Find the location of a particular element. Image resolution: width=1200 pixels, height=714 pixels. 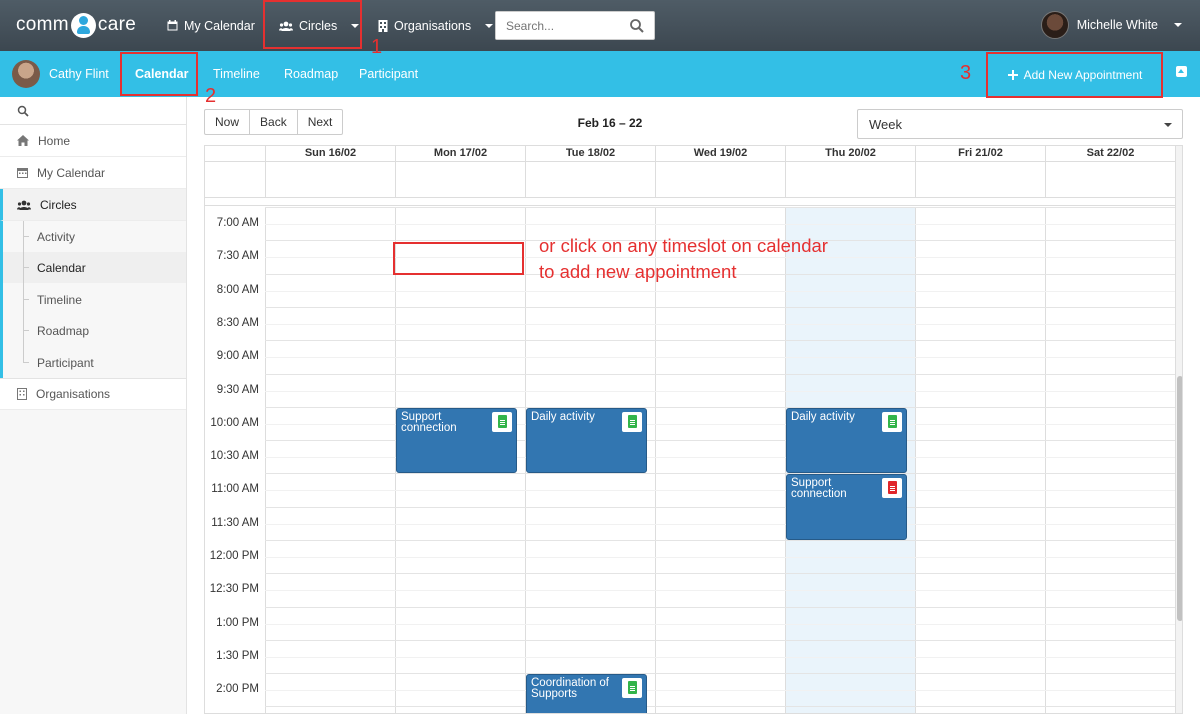

calendar-event: Coordination of Supports is located at coordinates (586, 693).